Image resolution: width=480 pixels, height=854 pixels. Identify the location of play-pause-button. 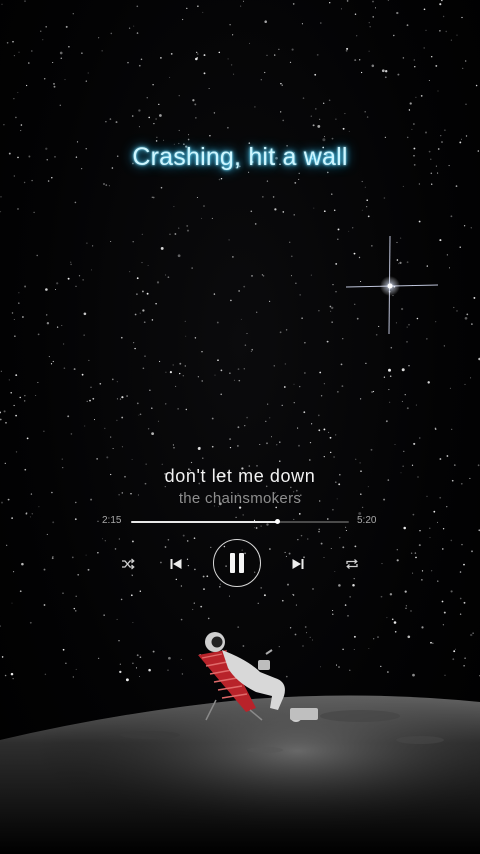
(237, 563).